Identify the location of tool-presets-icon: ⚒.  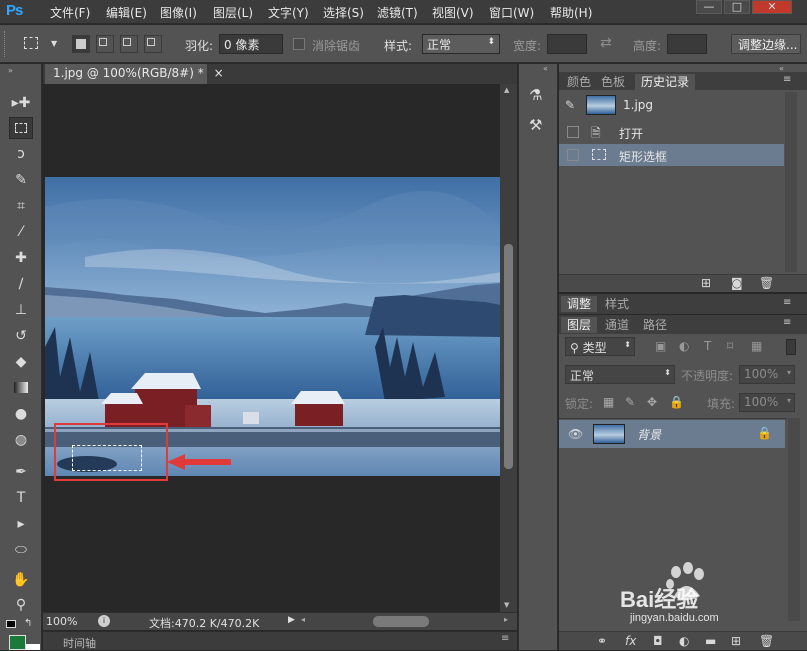
(535, 125).